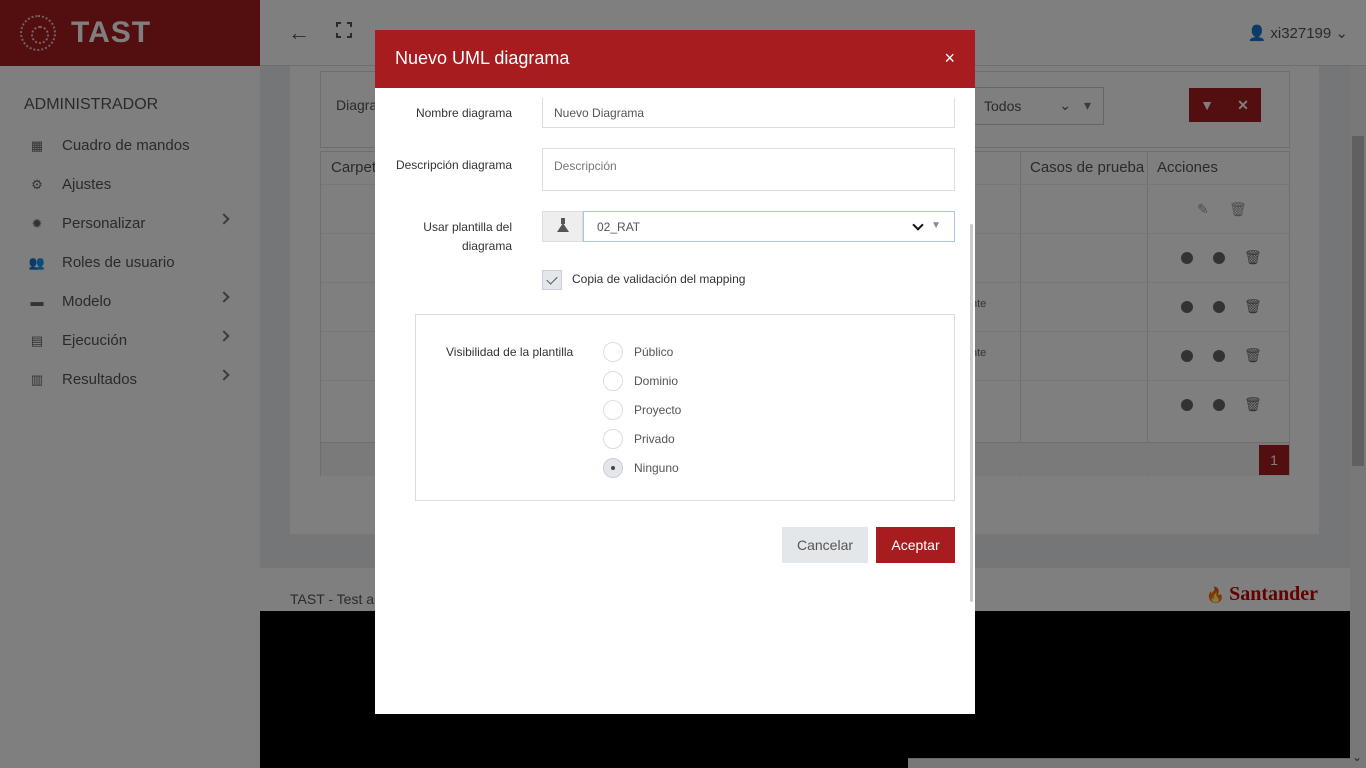  I want to click on radio-label-publico: Público, so click(653, 352).